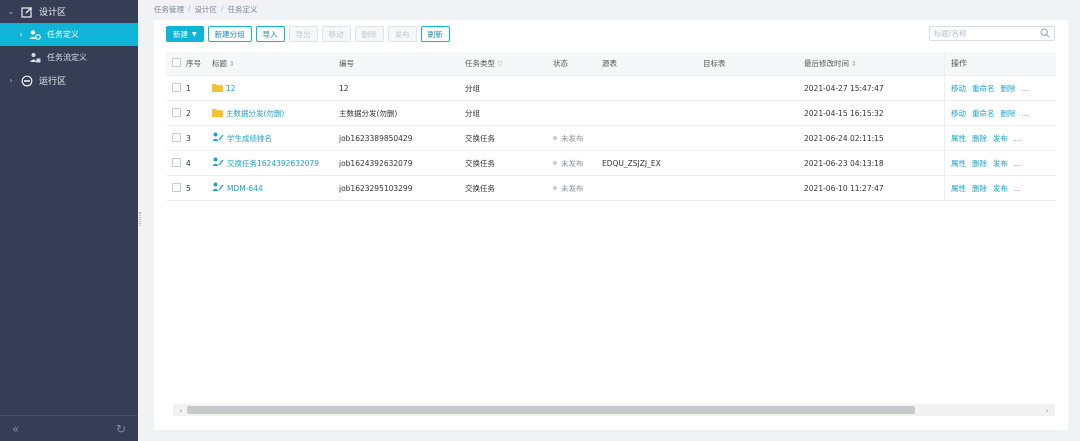  Describe the element at coordinates (509, 63) in the screenshot. I see `header-type: 任务类型 ▽` at that location.